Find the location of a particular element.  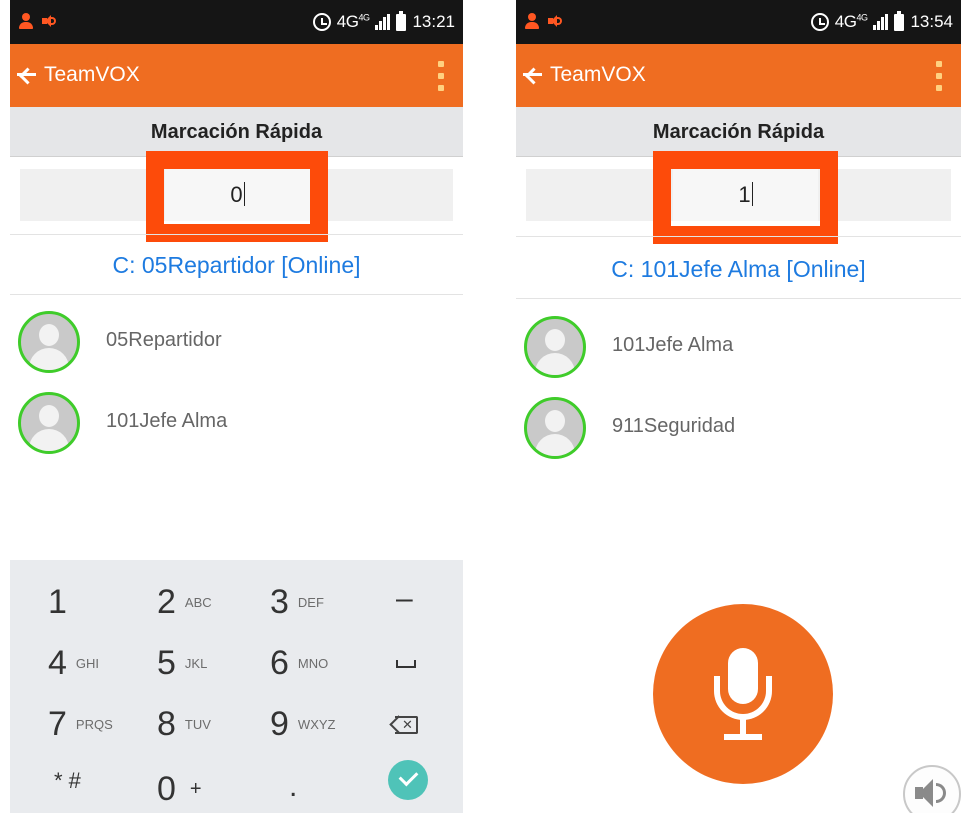

push-to-talk-button is located at coordinates (743, 694).